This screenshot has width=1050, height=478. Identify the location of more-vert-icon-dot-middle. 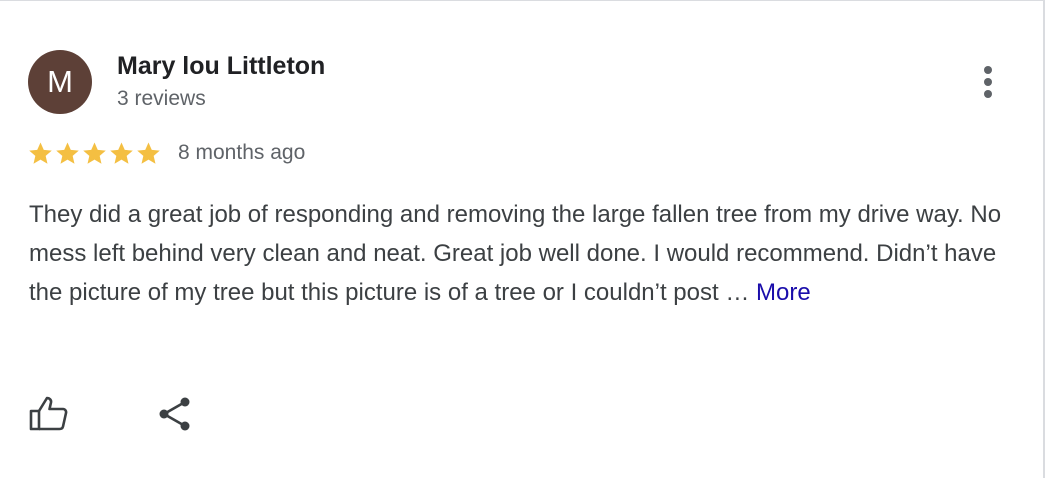
(988, 82).